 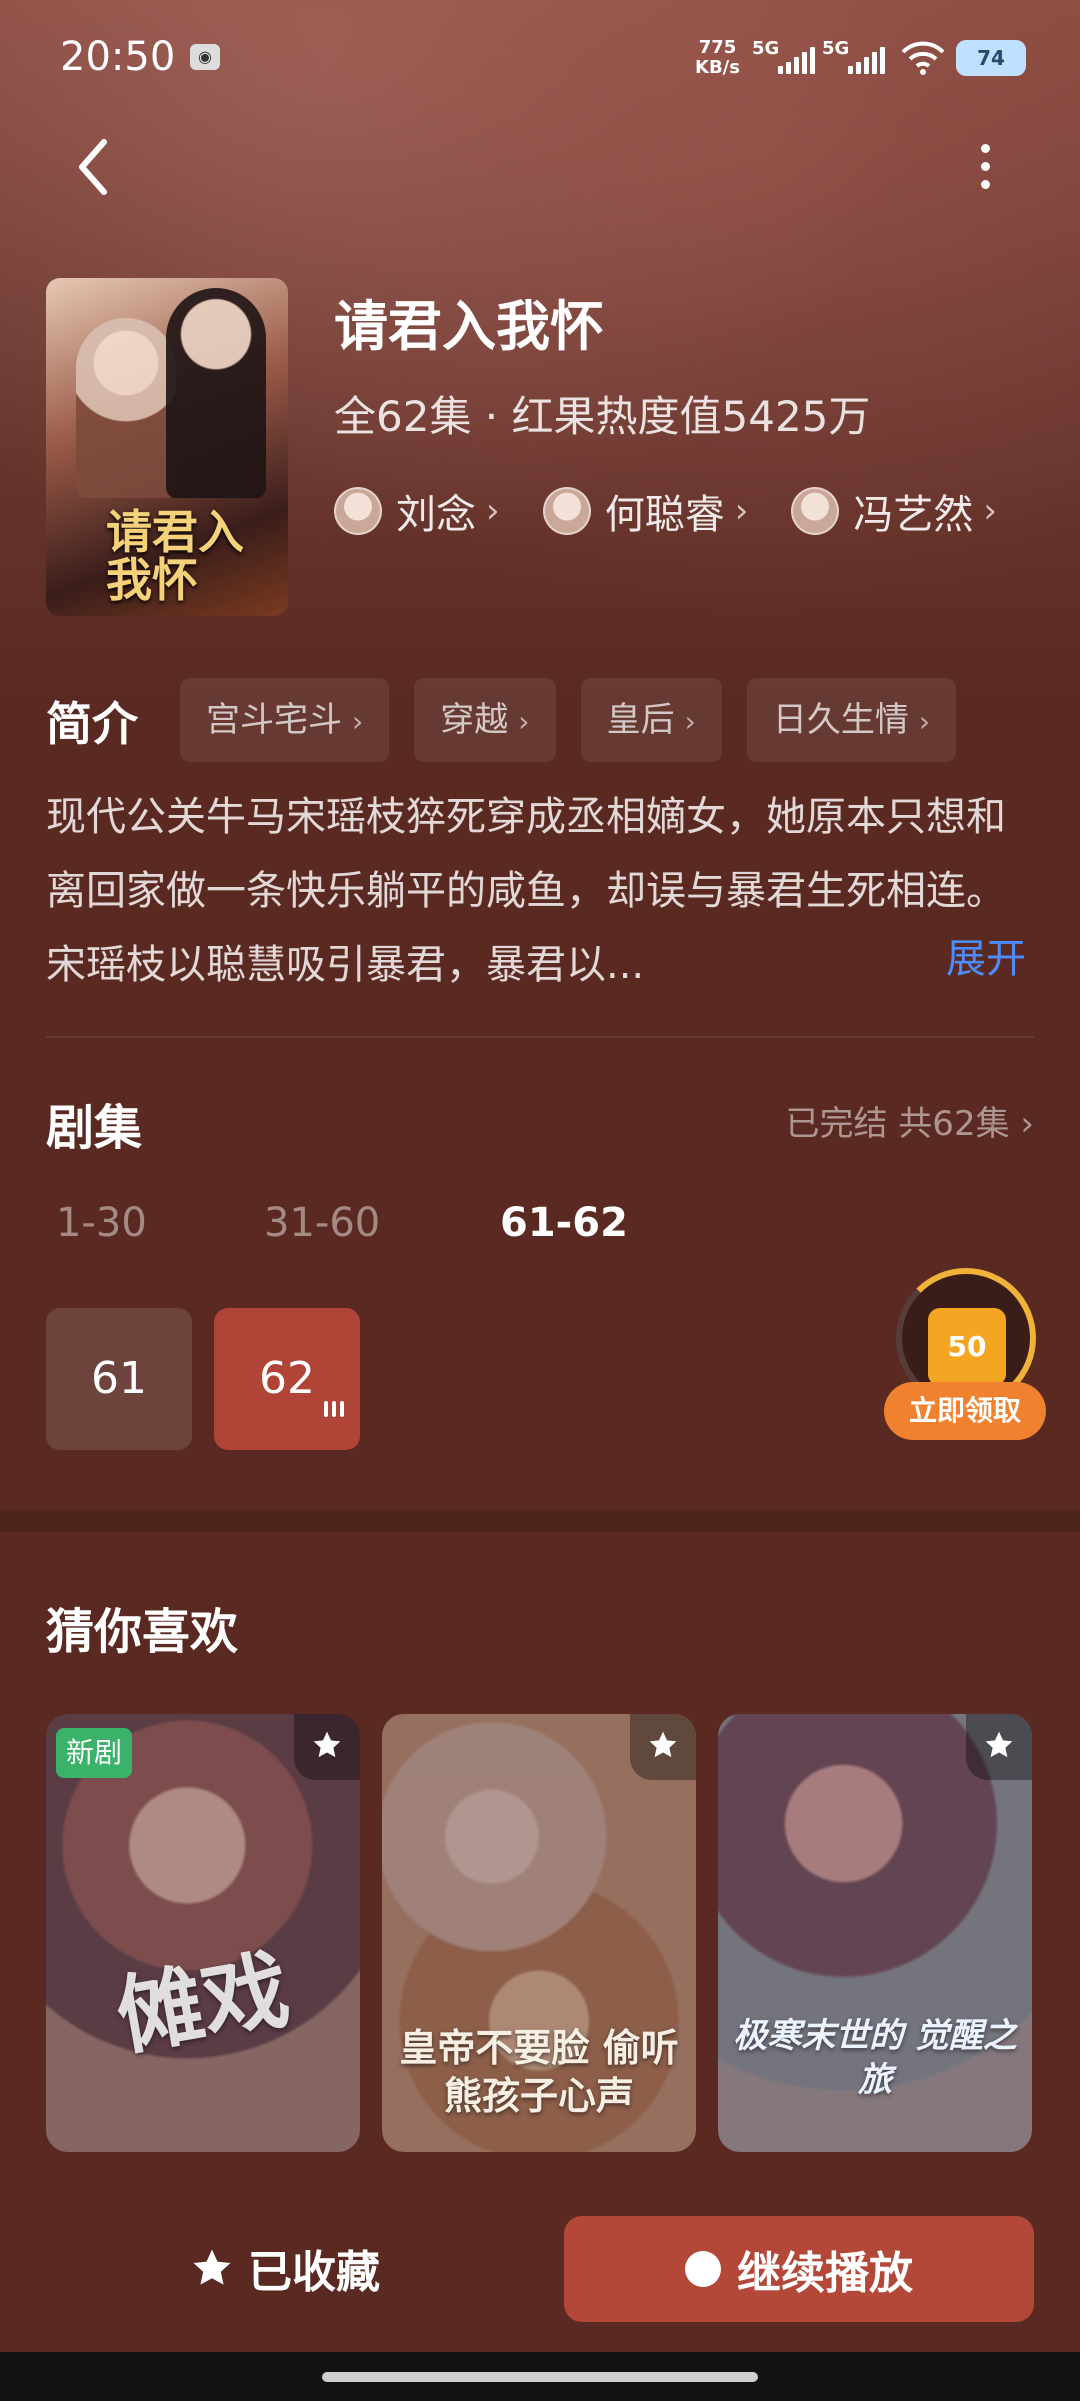 I want to click on home-indicator, so click(x=540, y=2377).